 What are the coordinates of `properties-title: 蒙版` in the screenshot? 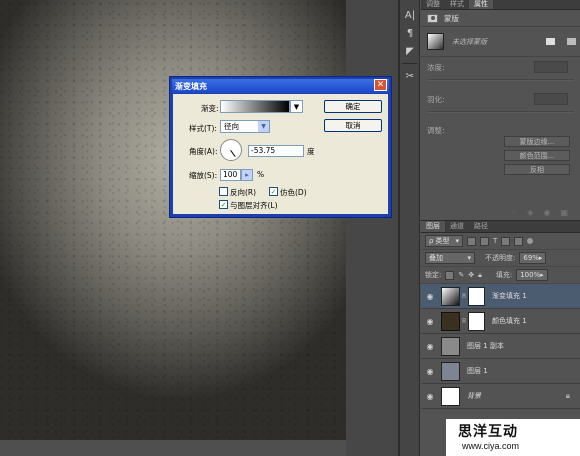 It's located at (451, 18).